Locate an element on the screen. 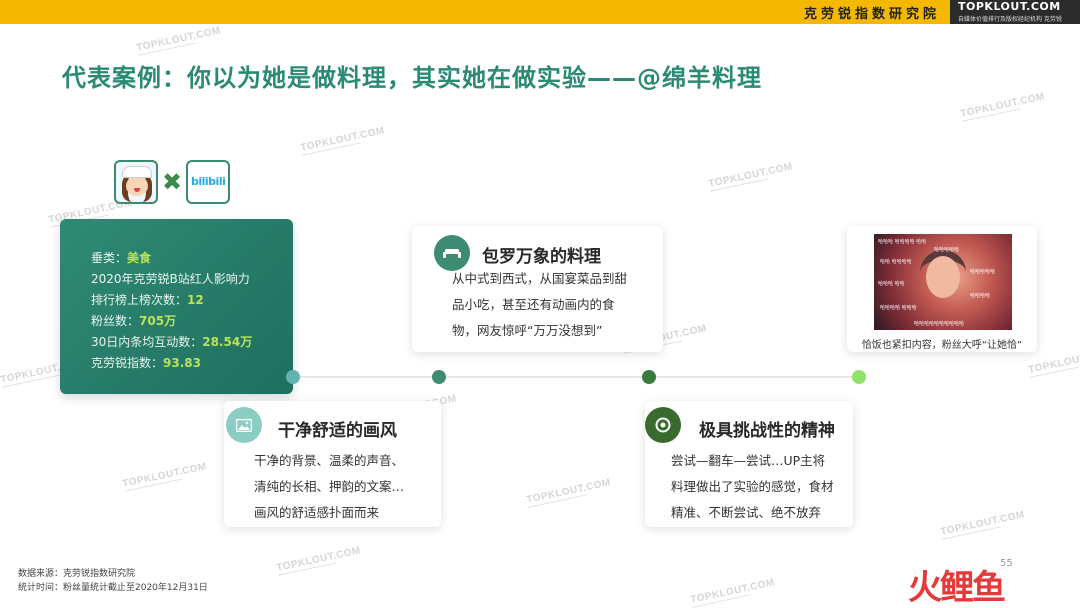 This screenshot has width=1080, height=608. footer-time: 统计时间：粉丝量统计截止至2020年12月31日 is located at coordinates (113, 588).